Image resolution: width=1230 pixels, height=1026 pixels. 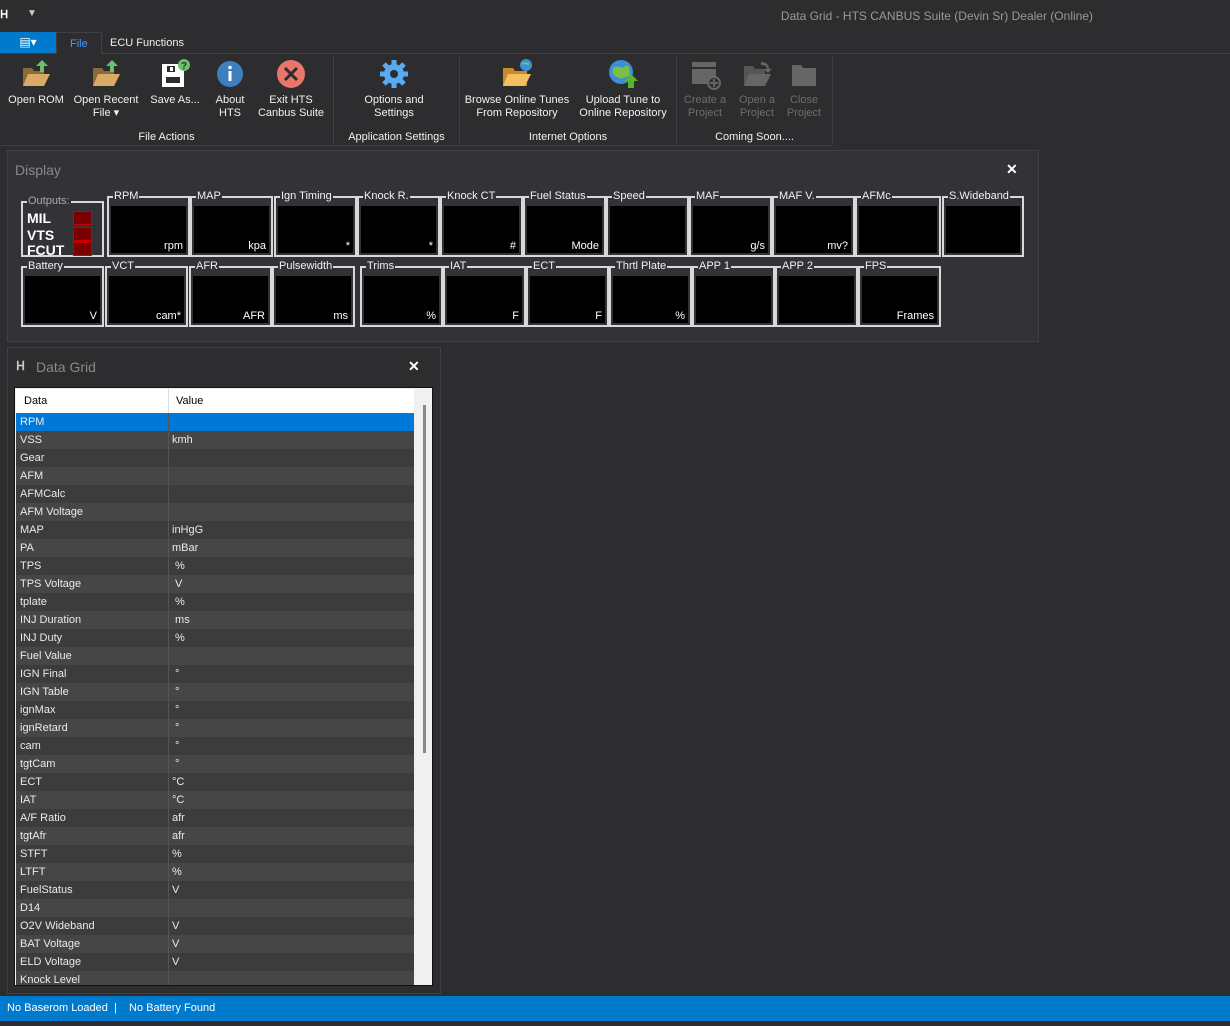 I want to click on button-label: Options and Settings, so click(x=394, y=106).